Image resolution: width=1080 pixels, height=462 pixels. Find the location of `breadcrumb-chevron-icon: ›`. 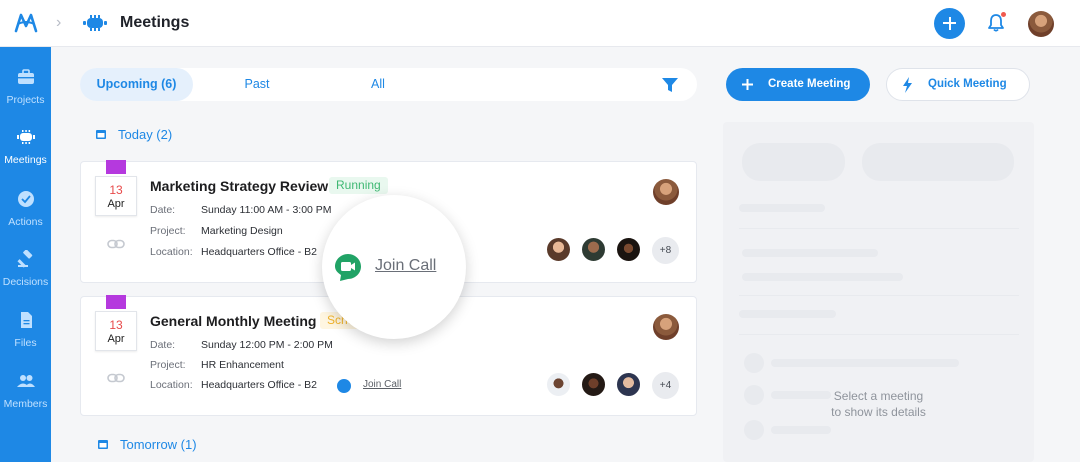

breadcrumb-chevron-icon: › is located at coordinates (59, 22).